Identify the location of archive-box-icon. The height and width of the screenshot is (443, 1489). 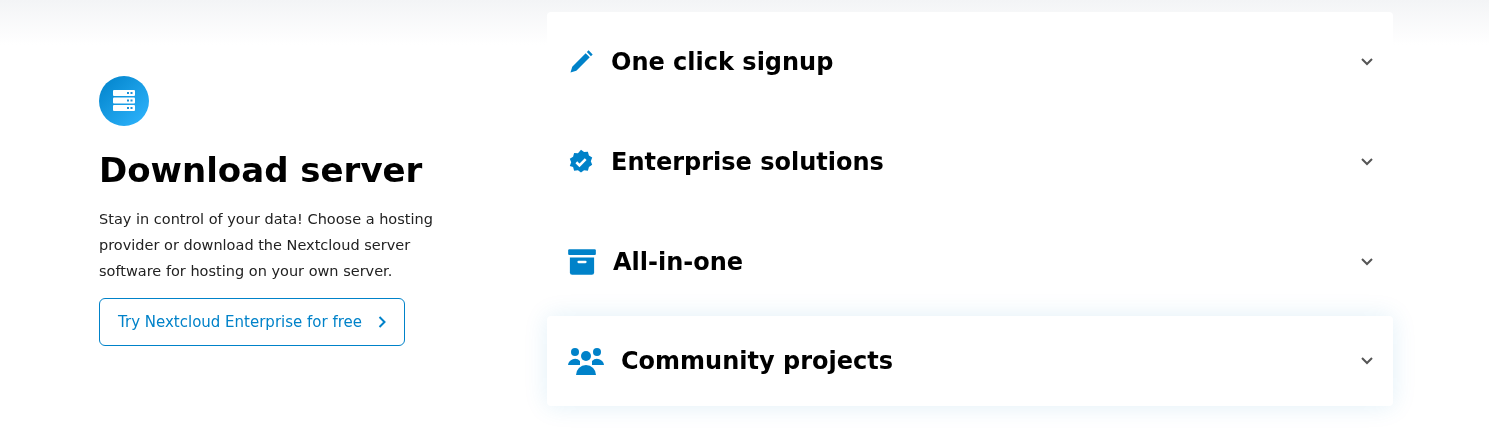
(582, 262).